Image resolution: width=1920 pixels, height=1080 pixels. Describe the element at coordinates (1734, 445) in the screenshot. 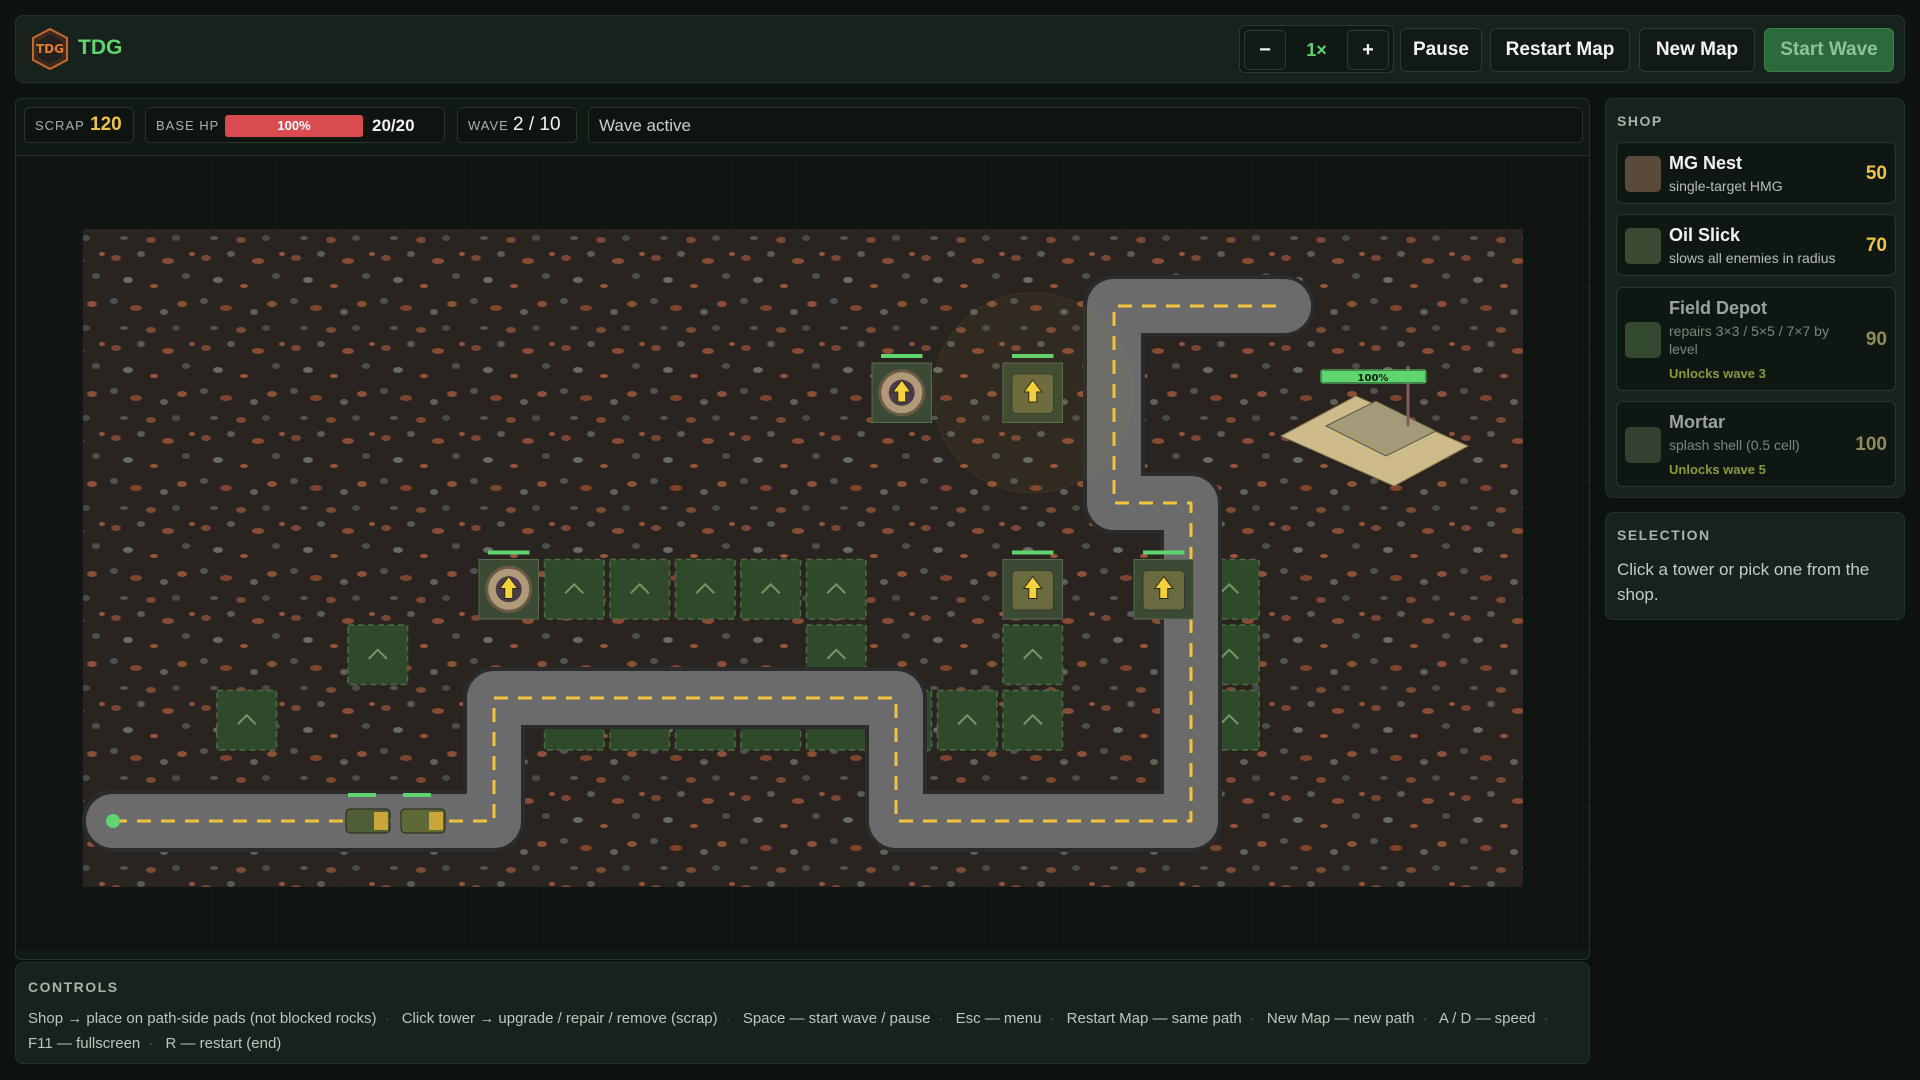

I see `shop-item-desc: splash shell (0.5 cell)` at that location.